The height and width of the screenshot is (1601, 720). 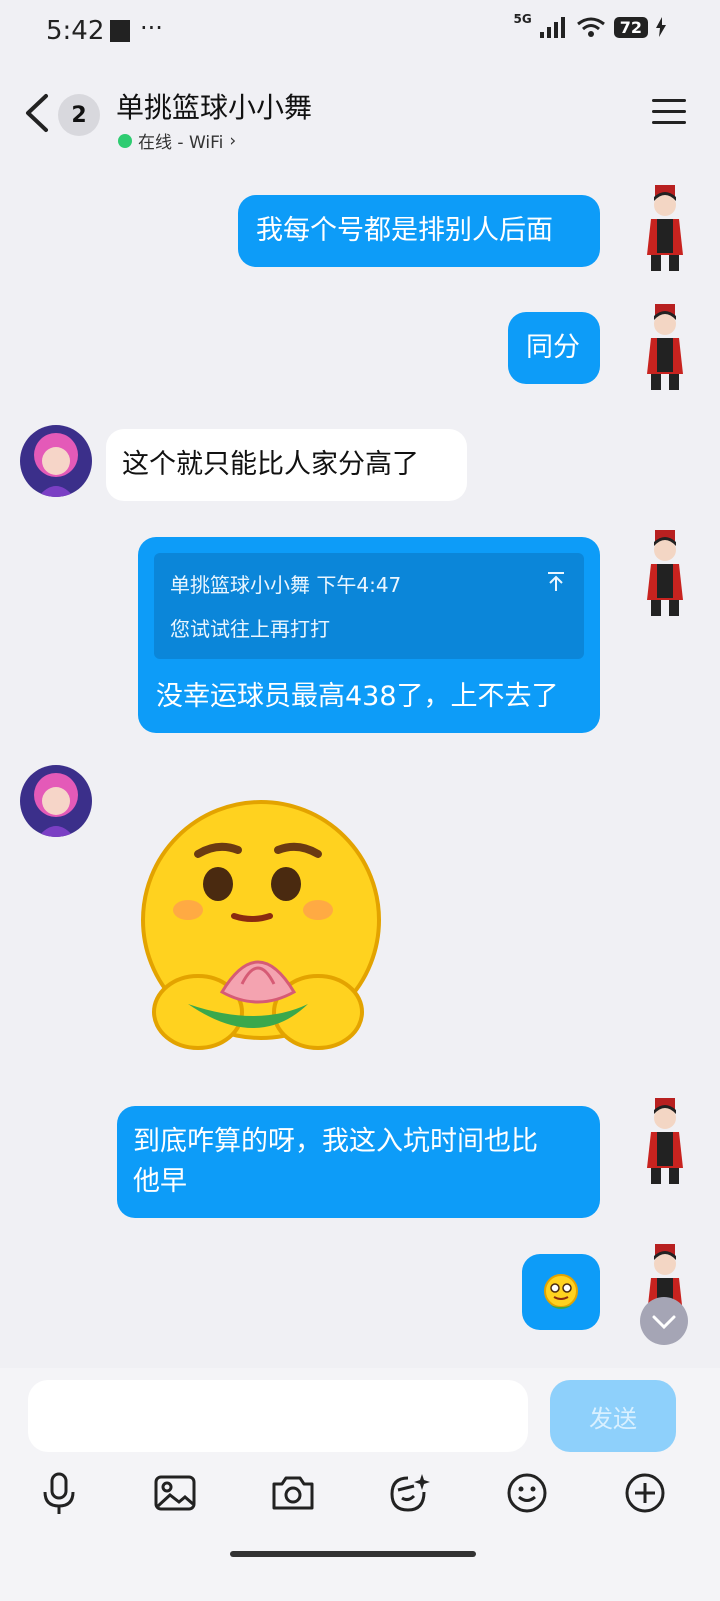 What do you see at coordinates (360, 1484) in the screenshot?
I see `composer: 发送` at bounding box center [360, 1484].